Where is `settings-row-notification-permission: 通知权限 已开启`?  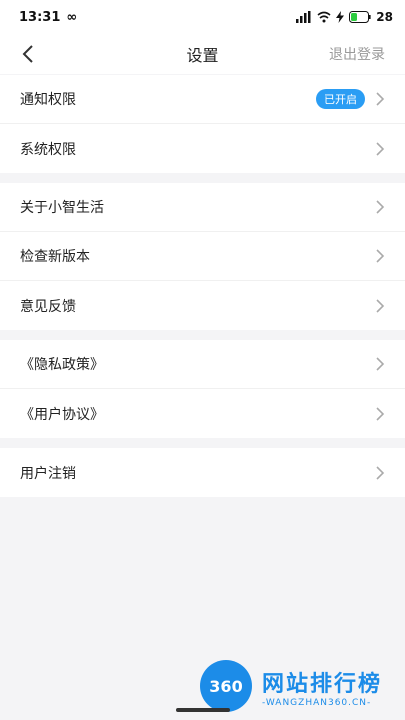
settings-row-notification-permission: 通知权限 已开启 is located at coordinates (202, 99).